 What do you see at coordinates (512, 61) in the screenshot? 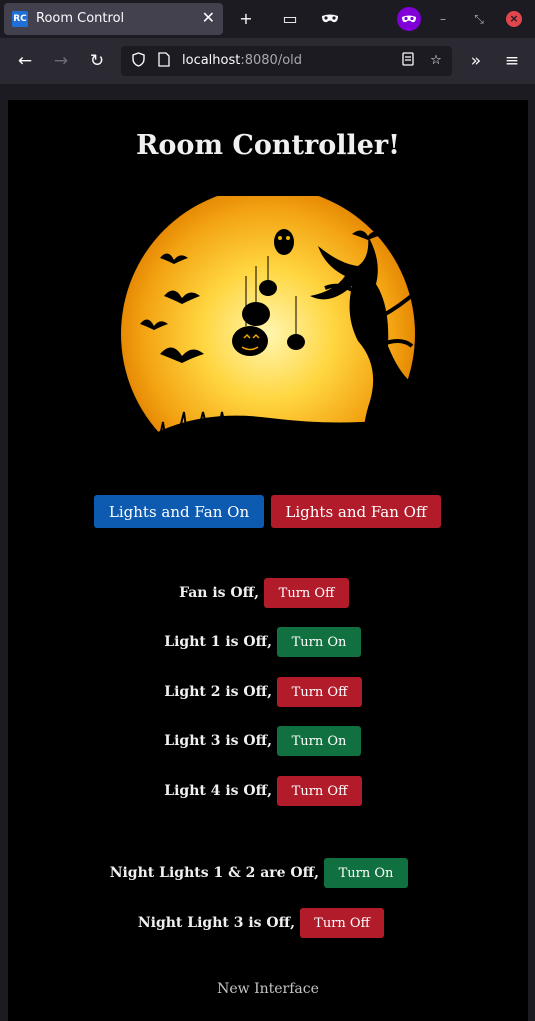
I see `menu-icon: ≡` at bounding box center [512, 61].